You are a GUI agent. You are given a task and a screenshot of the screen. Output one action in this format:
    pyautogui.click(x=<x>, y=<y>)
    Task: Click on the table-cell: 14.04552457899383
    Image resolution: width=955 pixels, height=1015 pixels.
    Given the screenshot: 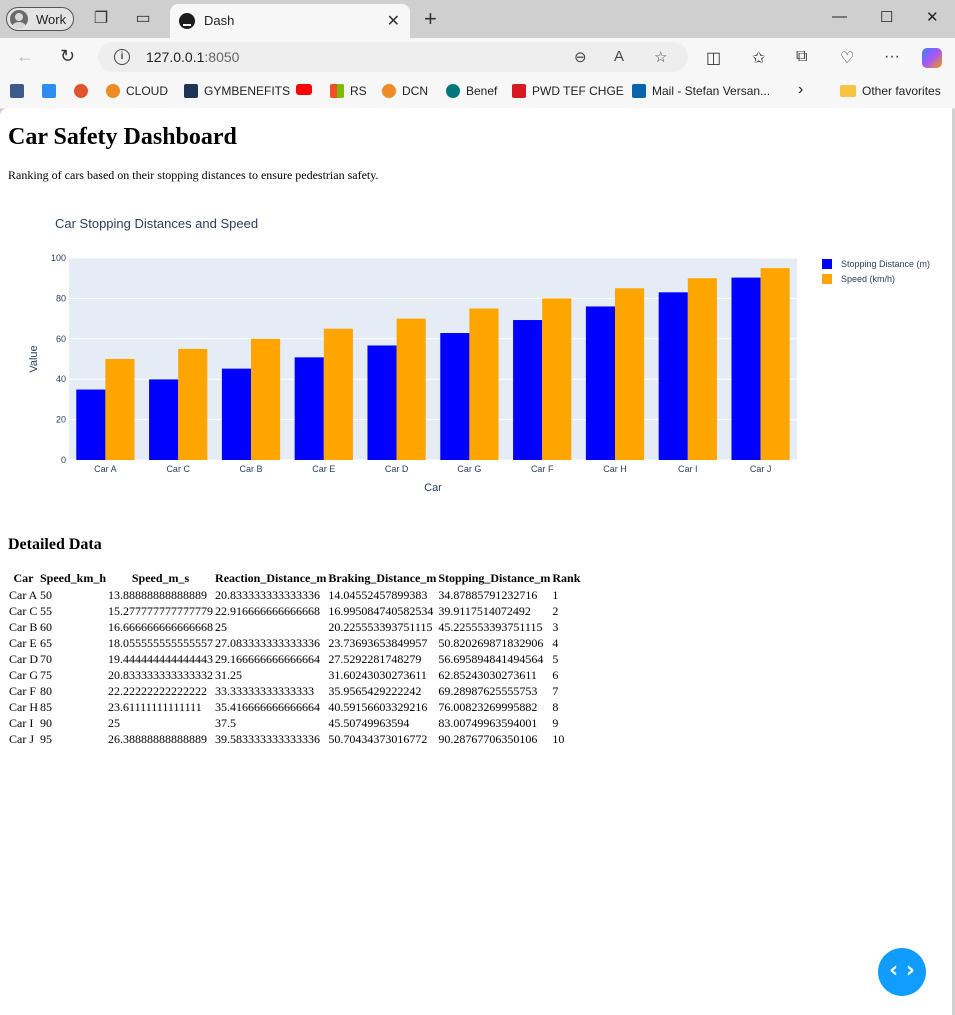 What is the action you would take?
    pyautogui.click(x=378, y=595)
    